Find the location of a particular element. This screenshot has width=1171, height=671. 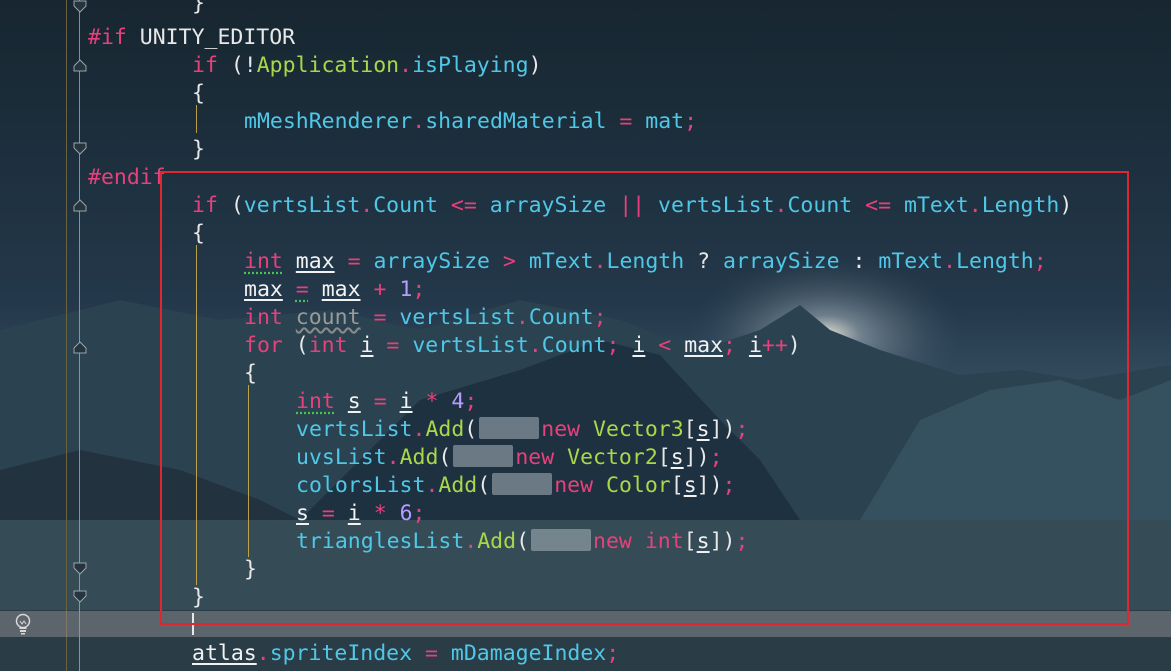

code-token: vertsList is located at coordinates (716, 205).